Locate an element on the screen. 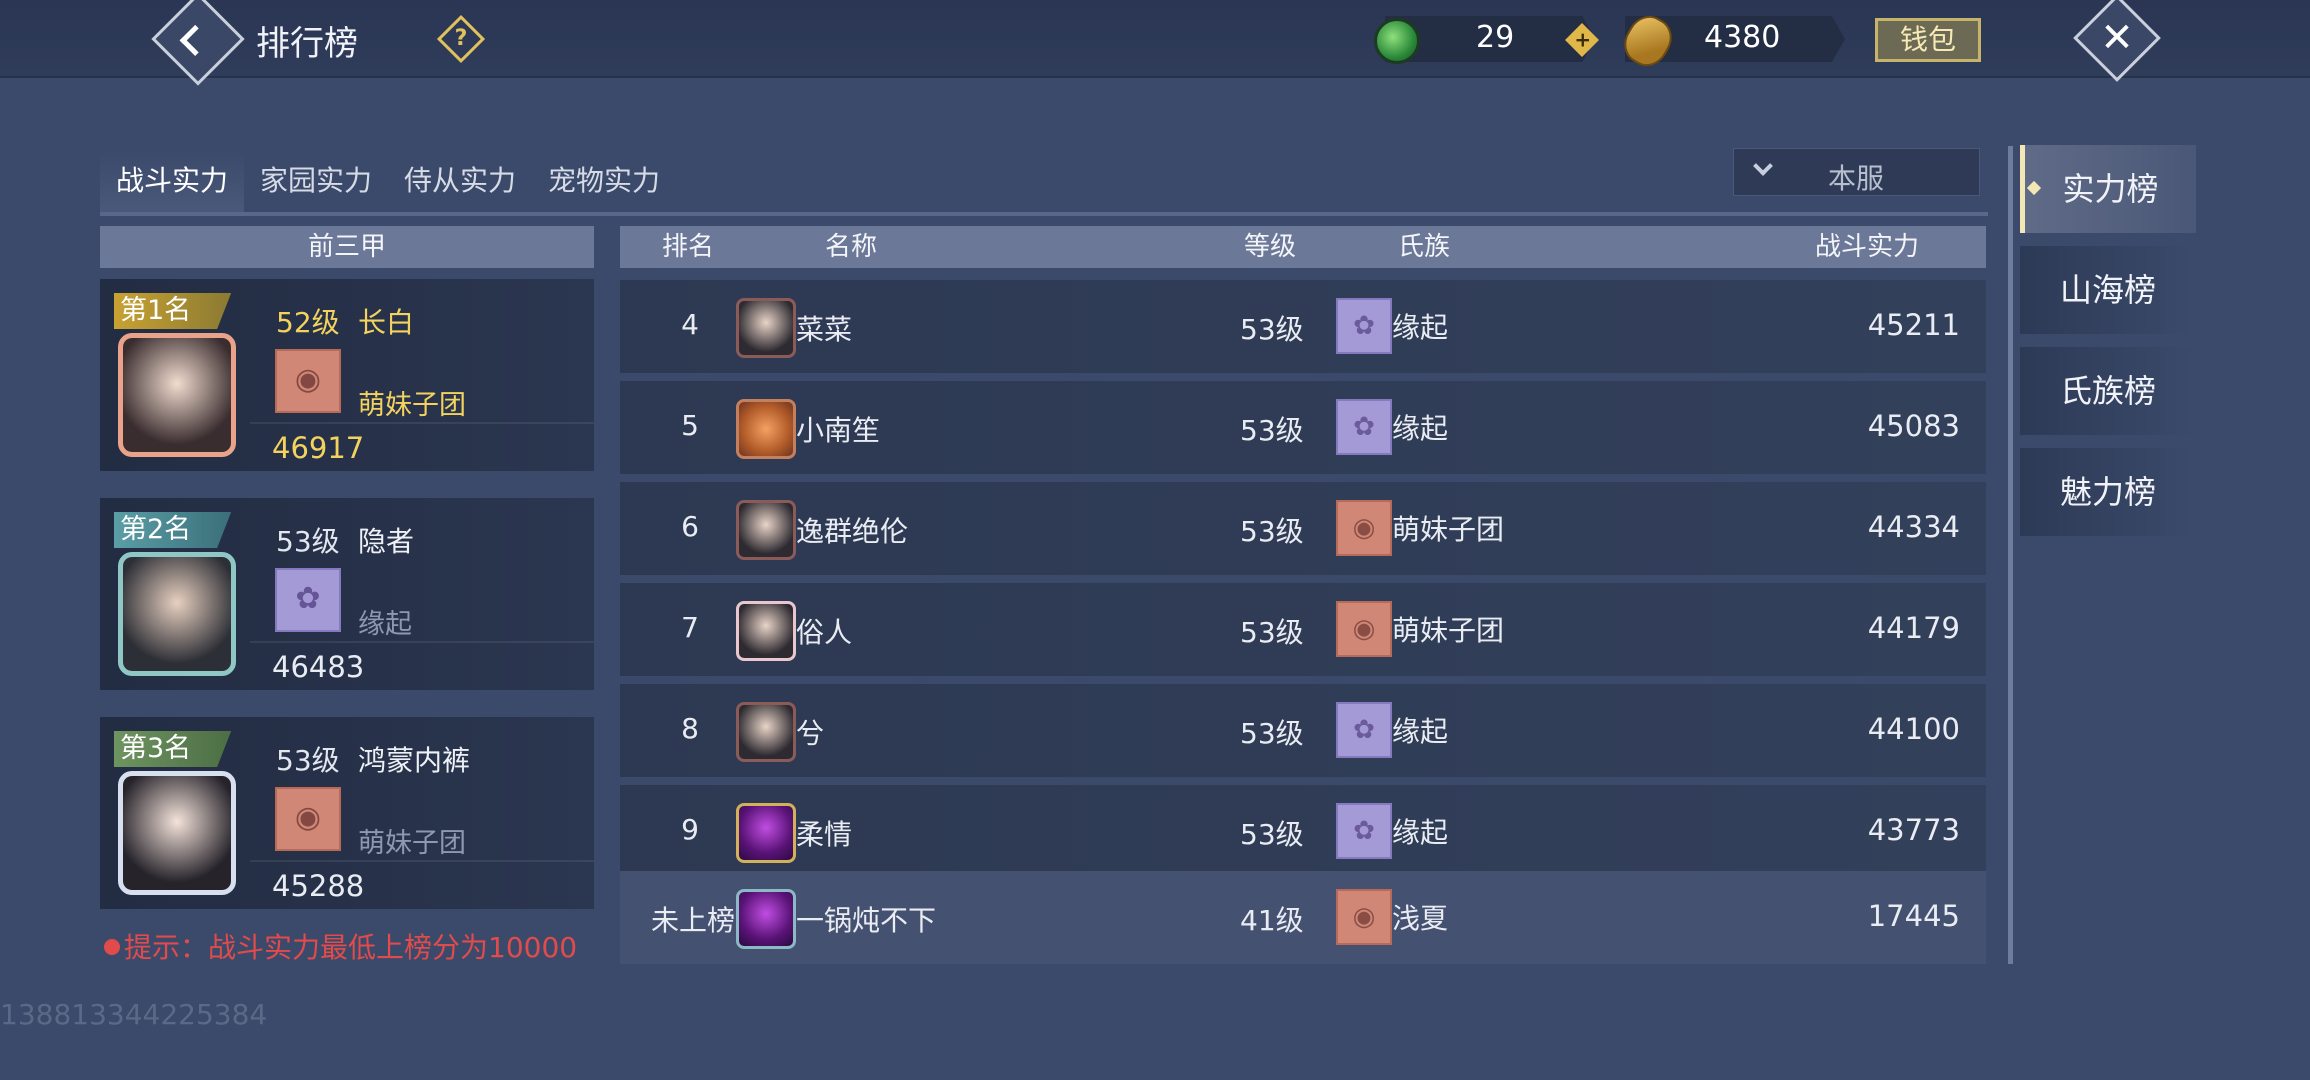 This screenshot has width=2310, height=1080. player-name: 逸群绝伦 is located at coordinates (852, 531).